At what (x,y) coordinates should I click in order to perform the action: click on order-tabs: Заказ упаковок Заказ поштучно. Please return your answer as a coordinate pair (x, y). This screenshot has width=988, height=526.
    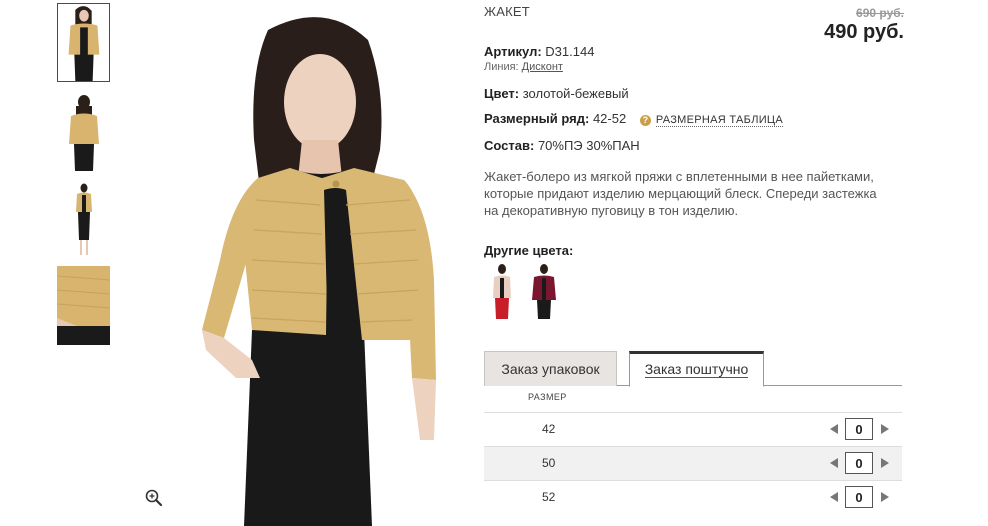
    Looking at the image, I should click on (693, 369).